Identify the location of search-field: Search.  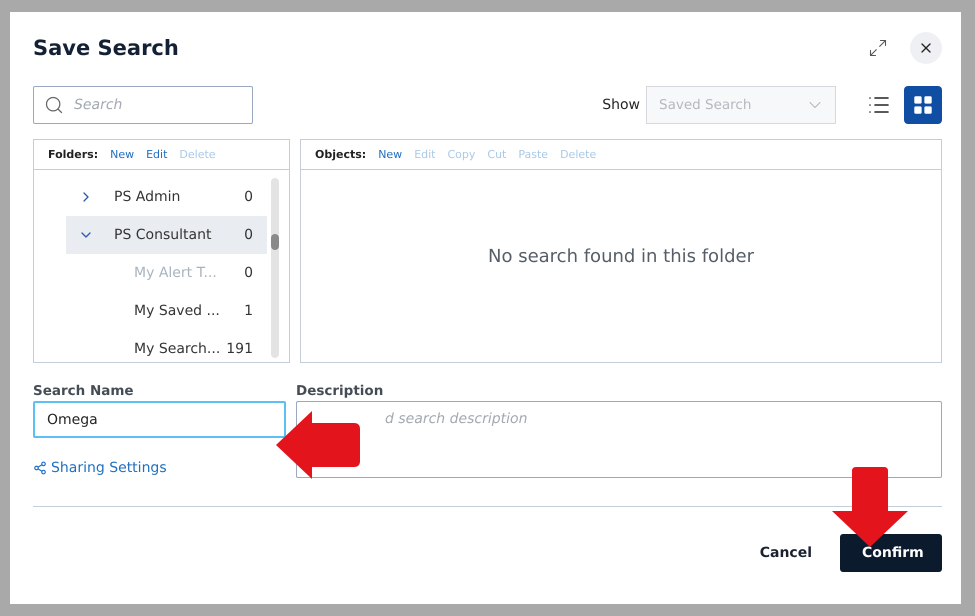
(143, 105).